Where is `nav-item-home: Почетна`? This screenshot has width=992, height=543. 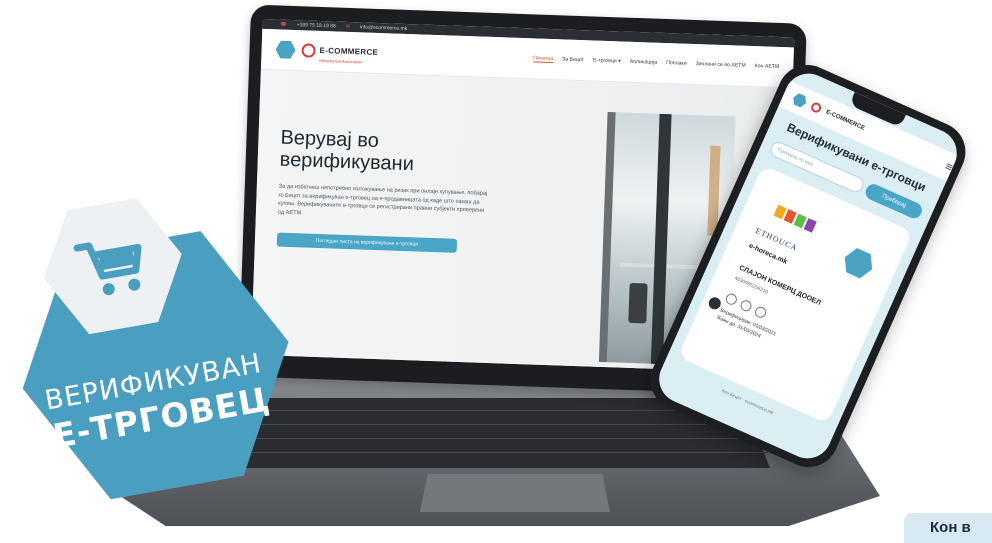
nav-item-home: Почетна is located at coordinates (543, 58).